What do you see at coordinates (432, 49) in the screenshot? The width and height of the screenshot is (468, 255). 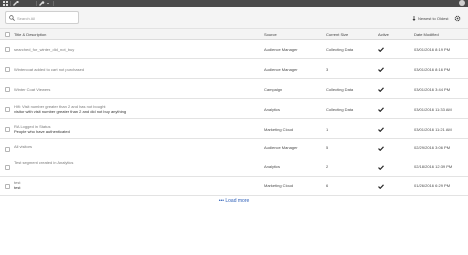 I see `row-date: 03/01/2016 8:19 PM` at bounding box center [432, 49].